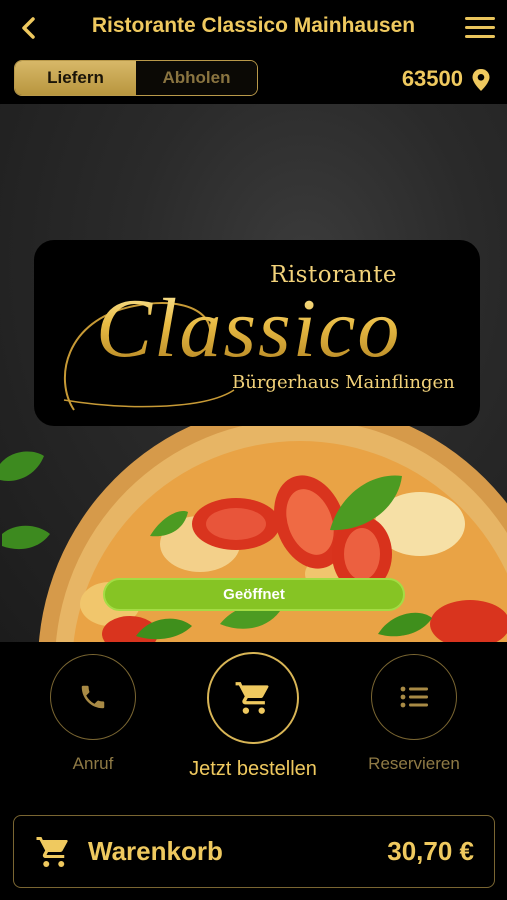  Describe the element at coordinates (254, 851) in the screenshot. I see `cart-bar: Warenkorb 30,70 €` at that location.